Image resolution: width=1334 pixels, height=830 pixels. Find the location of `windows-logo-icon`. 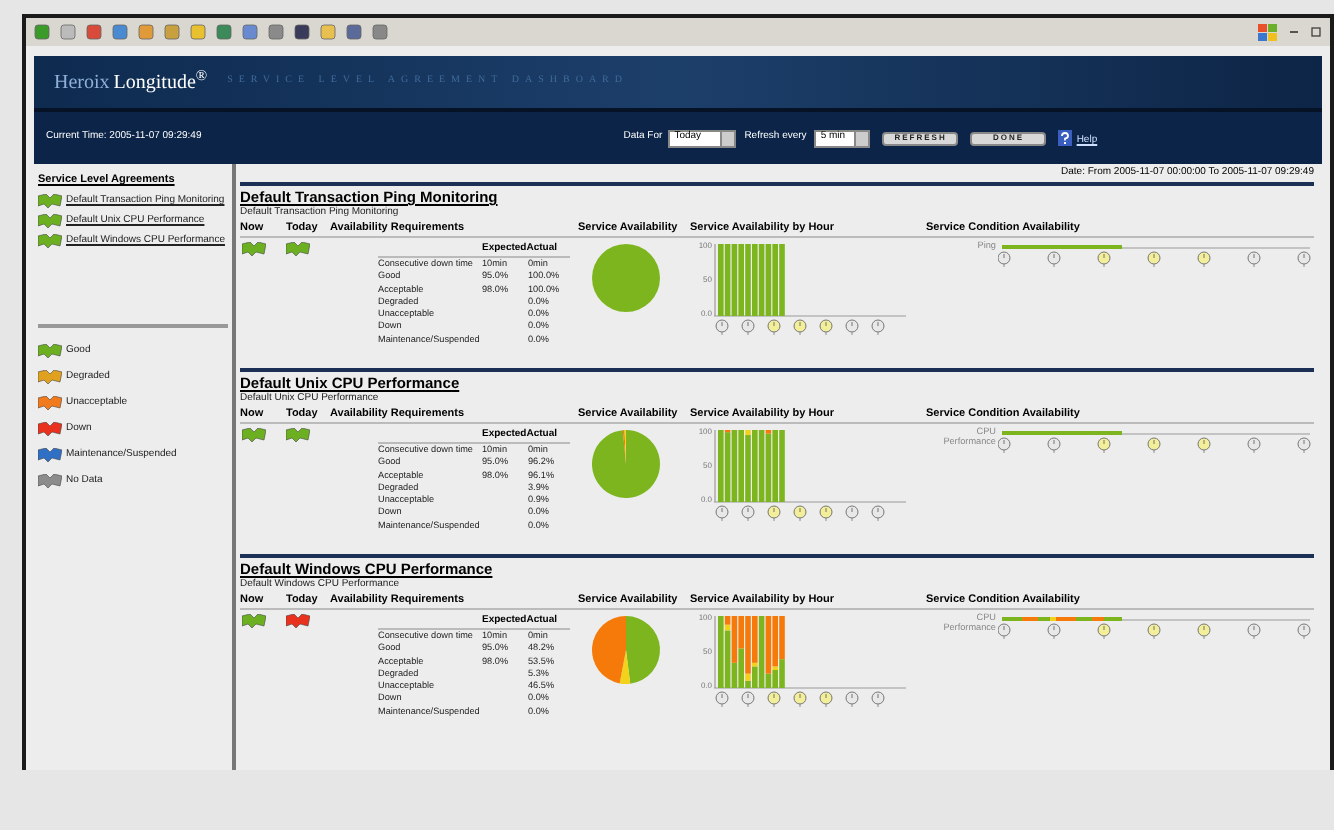

windows-logo-icon is located at coordinates (1268, 32).